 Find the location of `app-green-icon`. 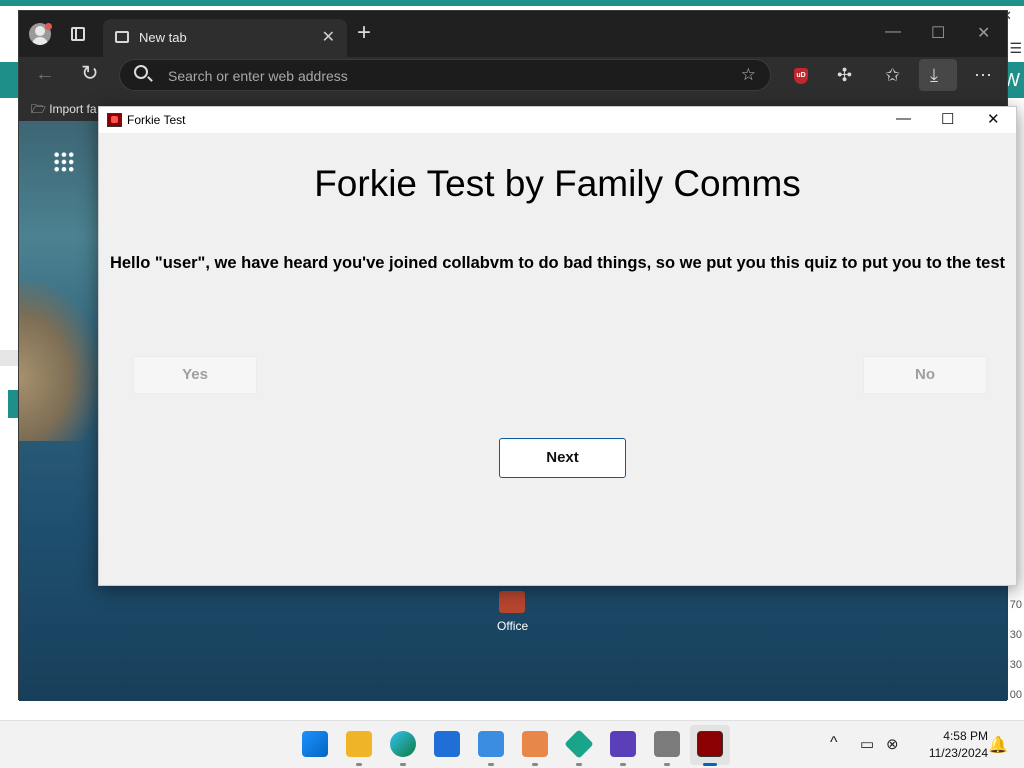

app-green-icon is located at coordinates (579, 744).